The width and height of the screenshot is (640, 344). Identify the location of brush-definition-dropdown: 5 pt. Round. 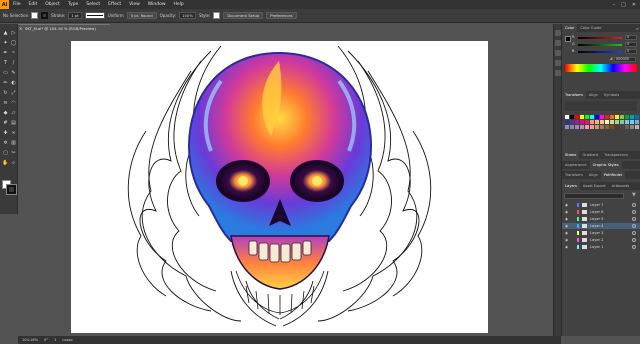
(141, 15).